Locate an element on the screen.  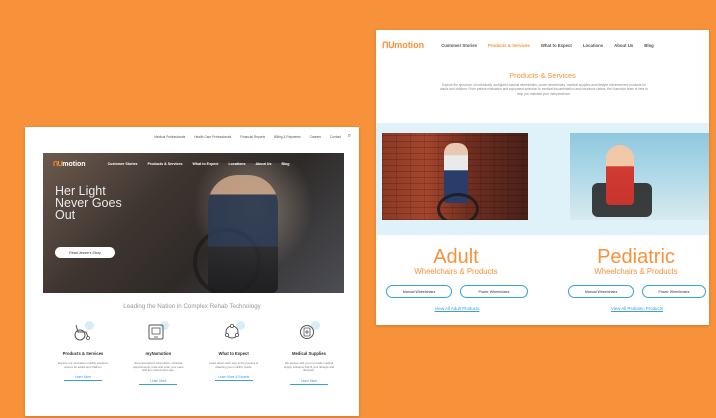
utility-link: Financial Reports is located at coordinates (252, 137).